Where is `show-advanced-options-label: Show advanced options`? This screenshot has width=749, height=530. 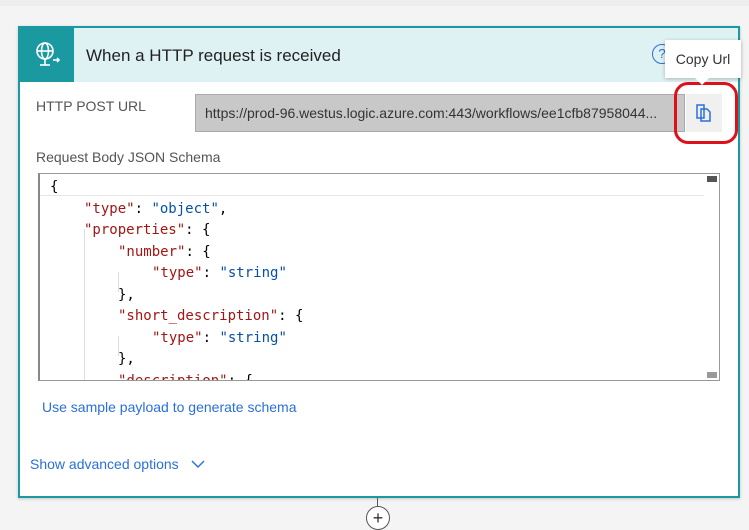 show-advanced-options-label: Show advanced options is located at coordinates (104, 464).